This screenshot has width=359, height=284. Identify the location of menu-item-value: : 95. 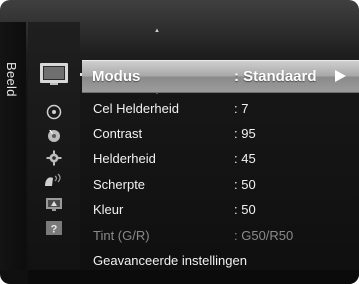
(245, 133).